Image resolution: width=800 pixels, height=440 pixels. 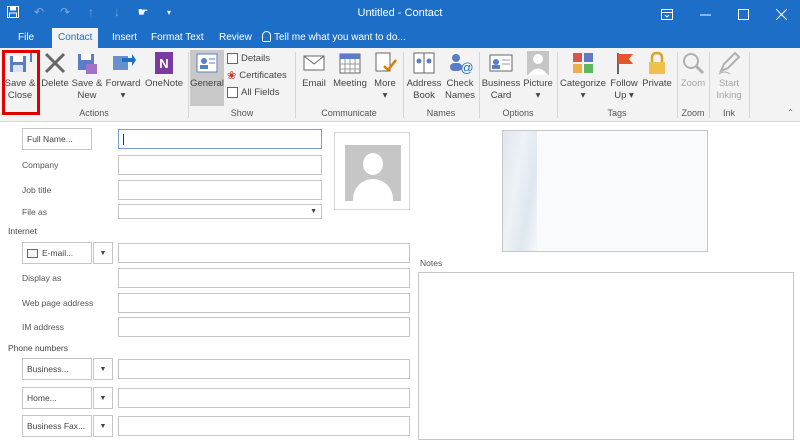 I want to click on ribbon-display-icon, so click(x=667, y=14).